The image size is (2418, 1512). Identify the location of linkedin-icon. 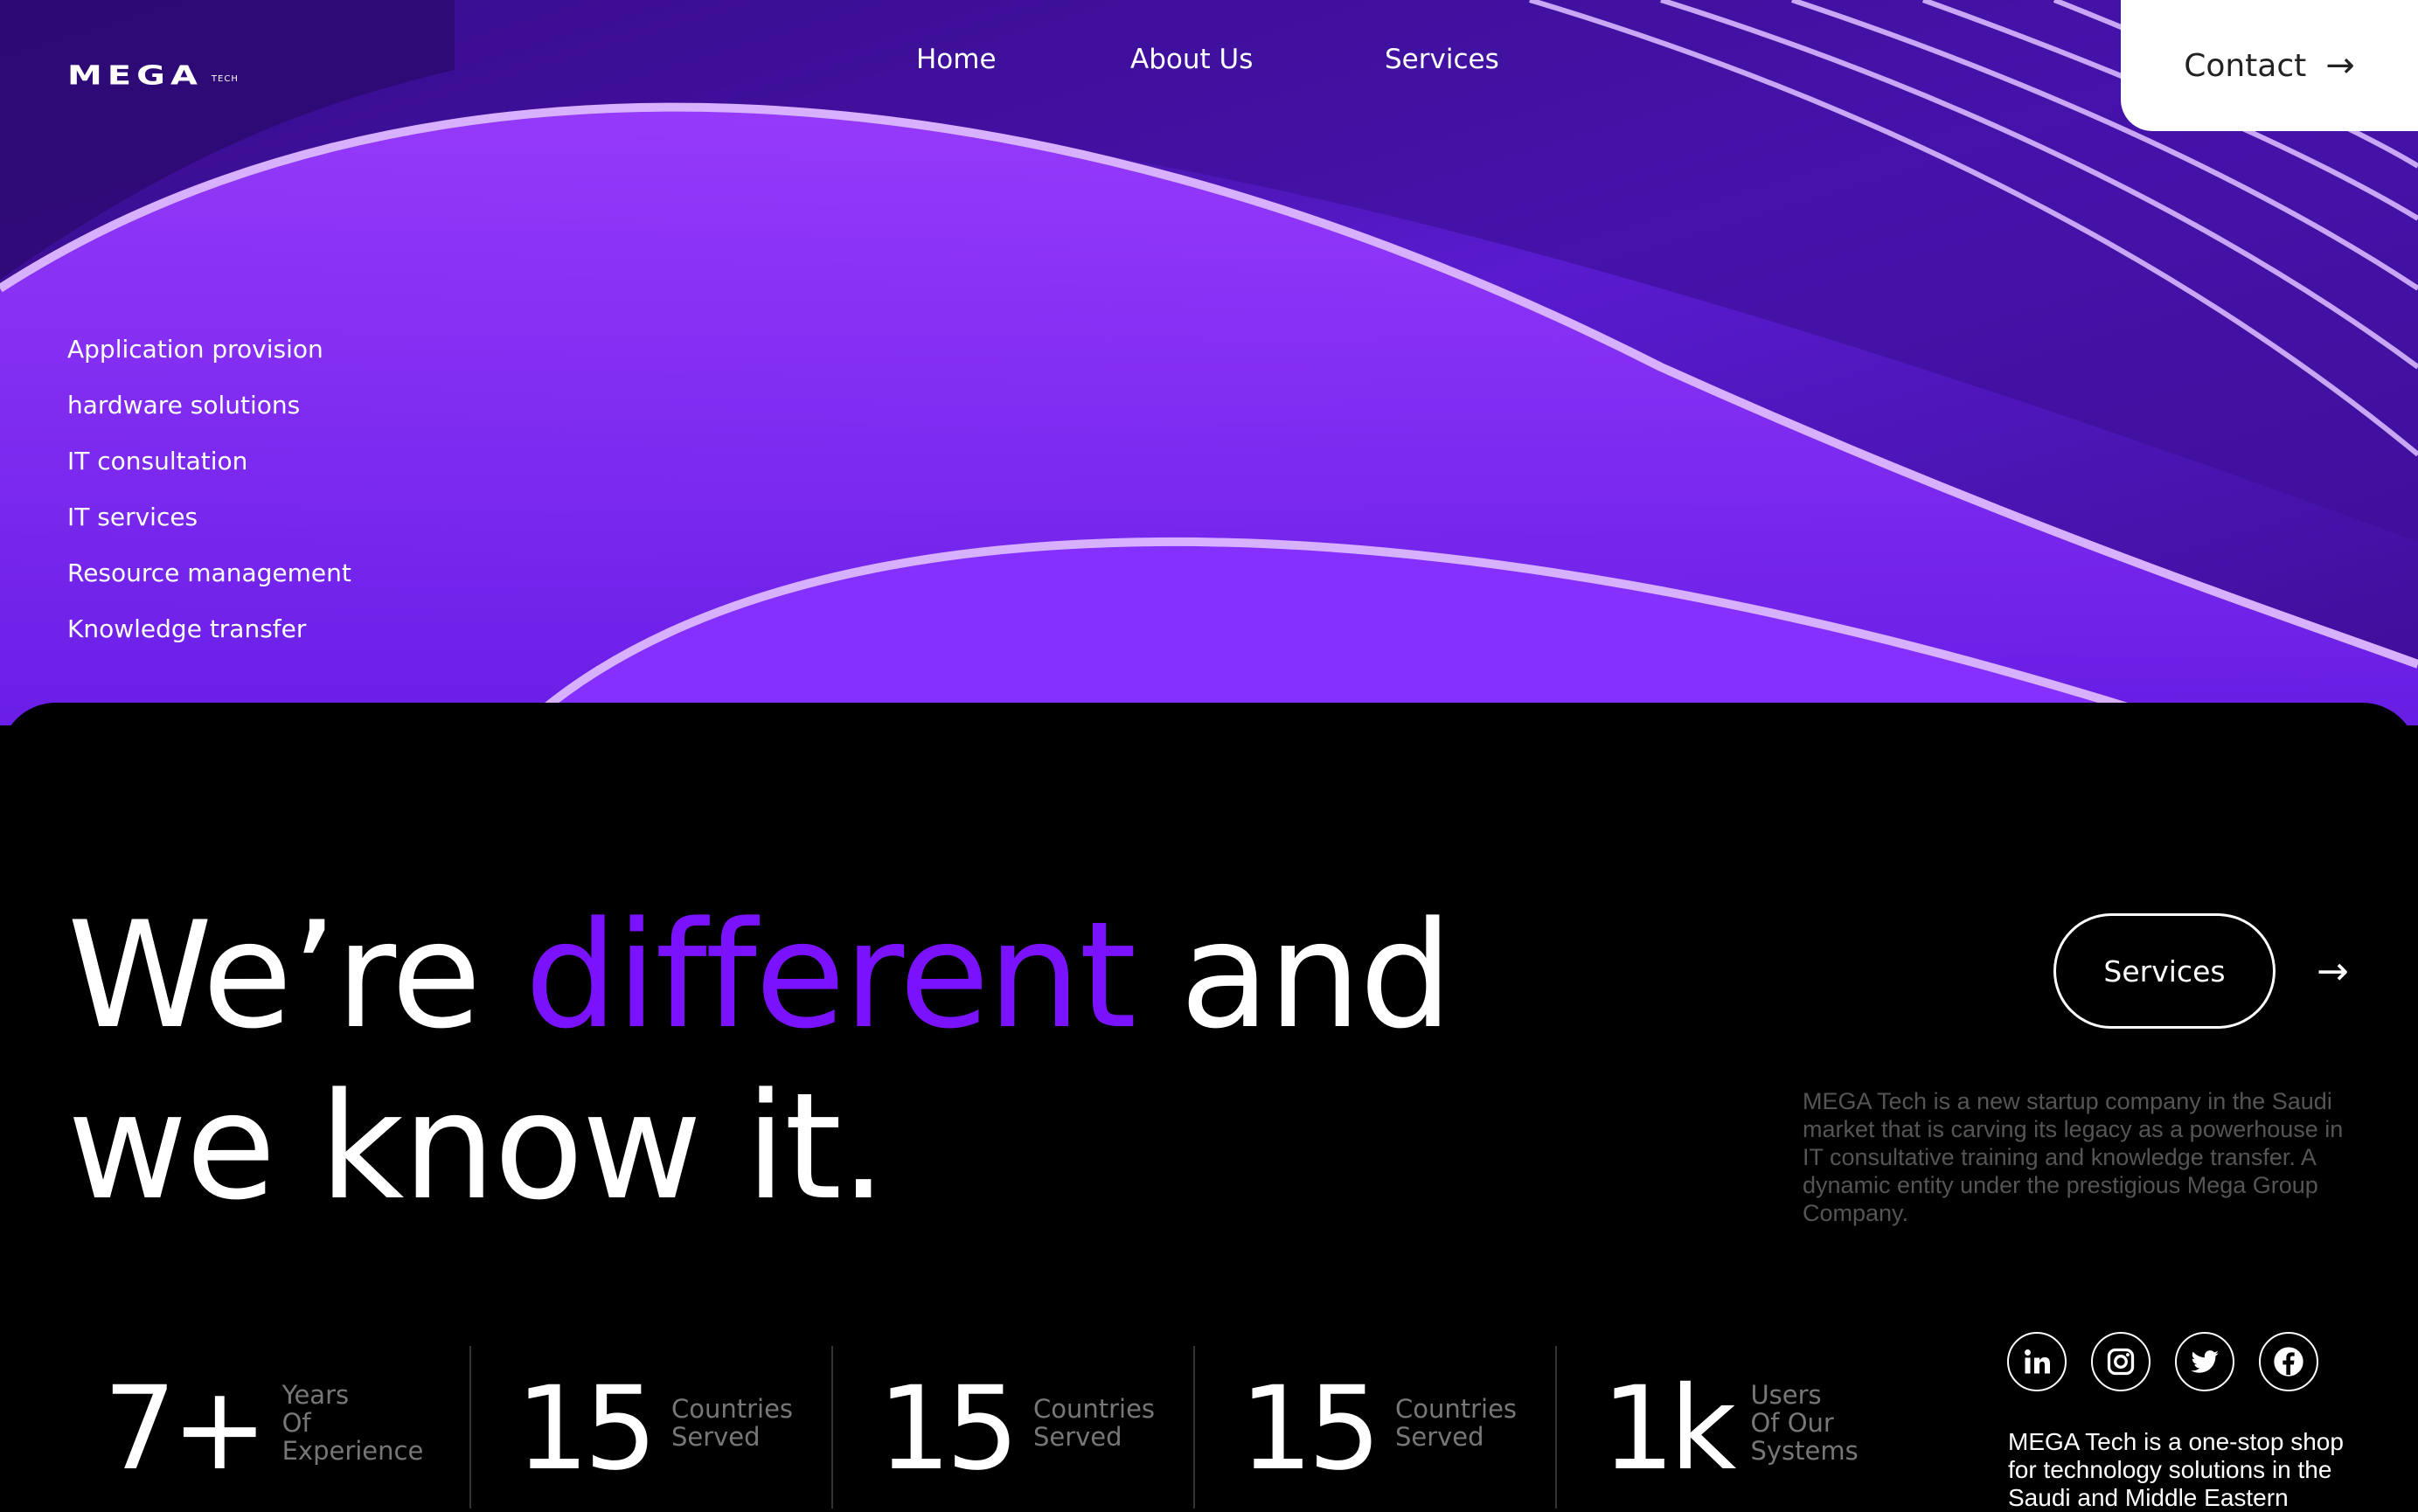
(2037, 1361).